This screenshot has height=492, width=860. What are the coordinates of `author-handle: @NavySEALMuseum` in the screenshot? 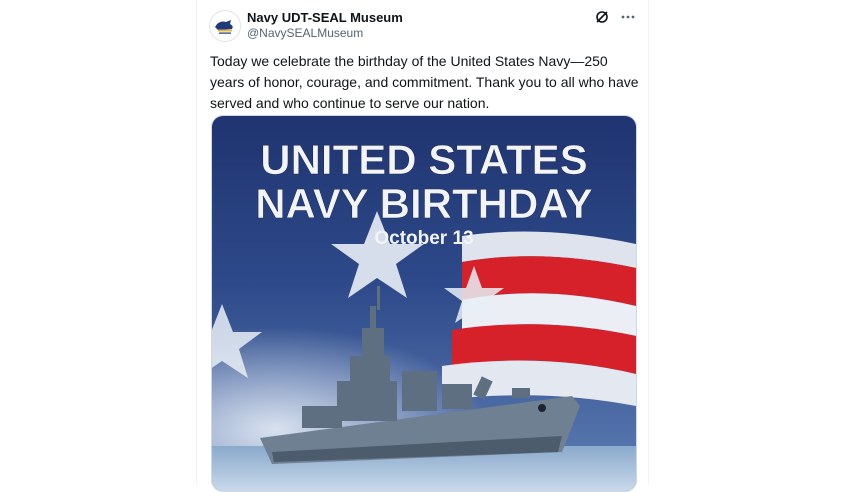 It's located at (305, 33).